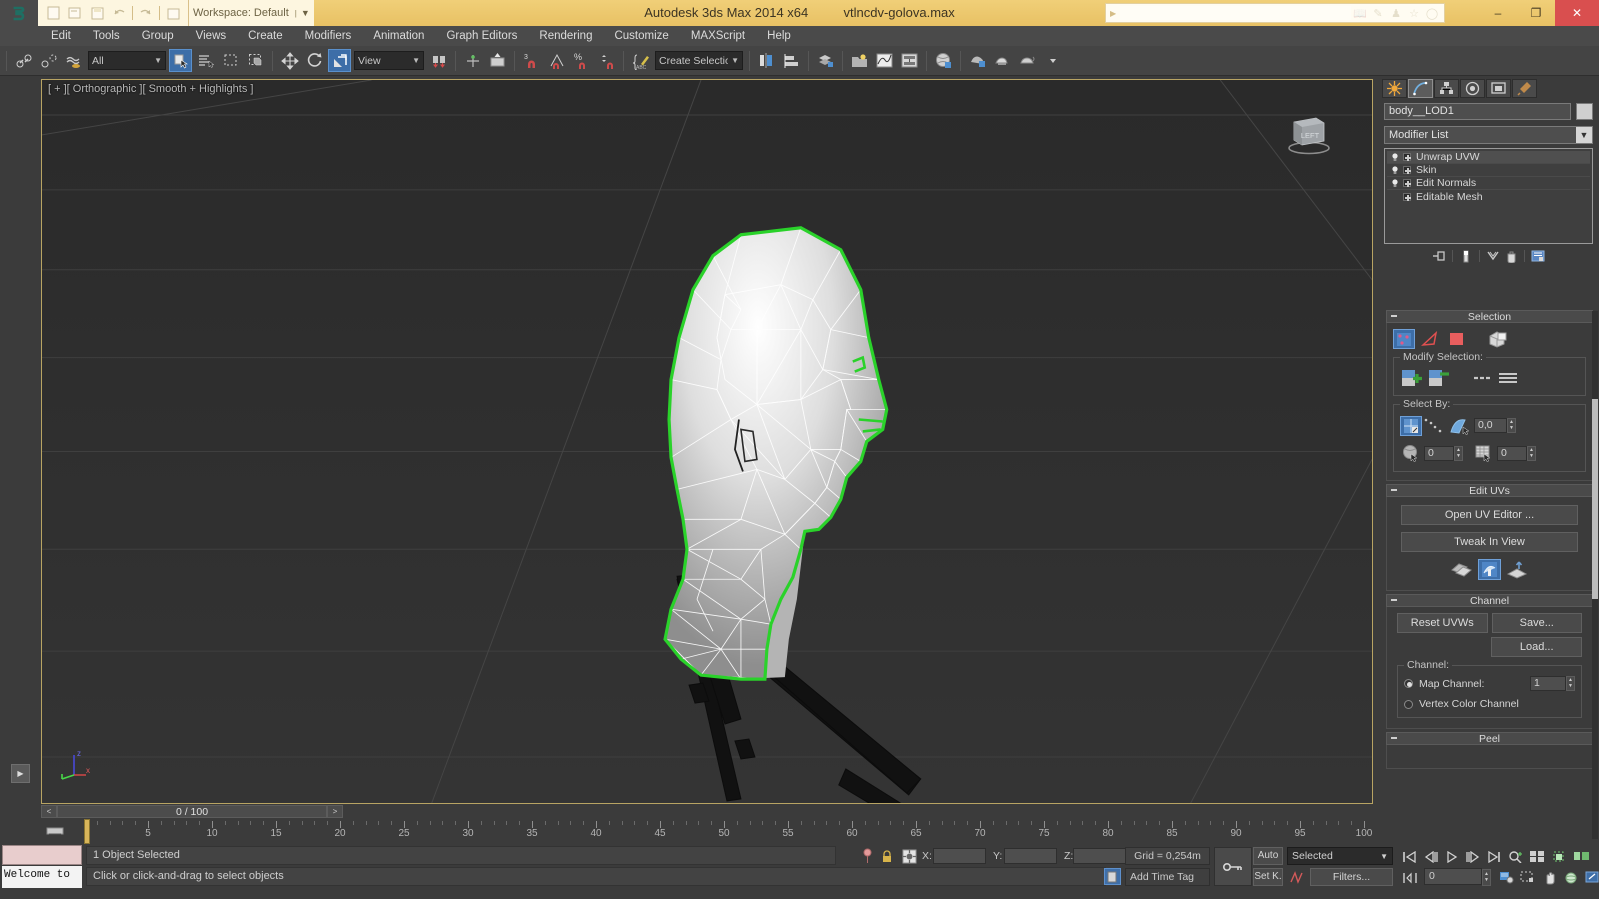 This screenshot has height=899, width=1599. I want to click on use-pivot-point-center-icon, so click(438, 60).